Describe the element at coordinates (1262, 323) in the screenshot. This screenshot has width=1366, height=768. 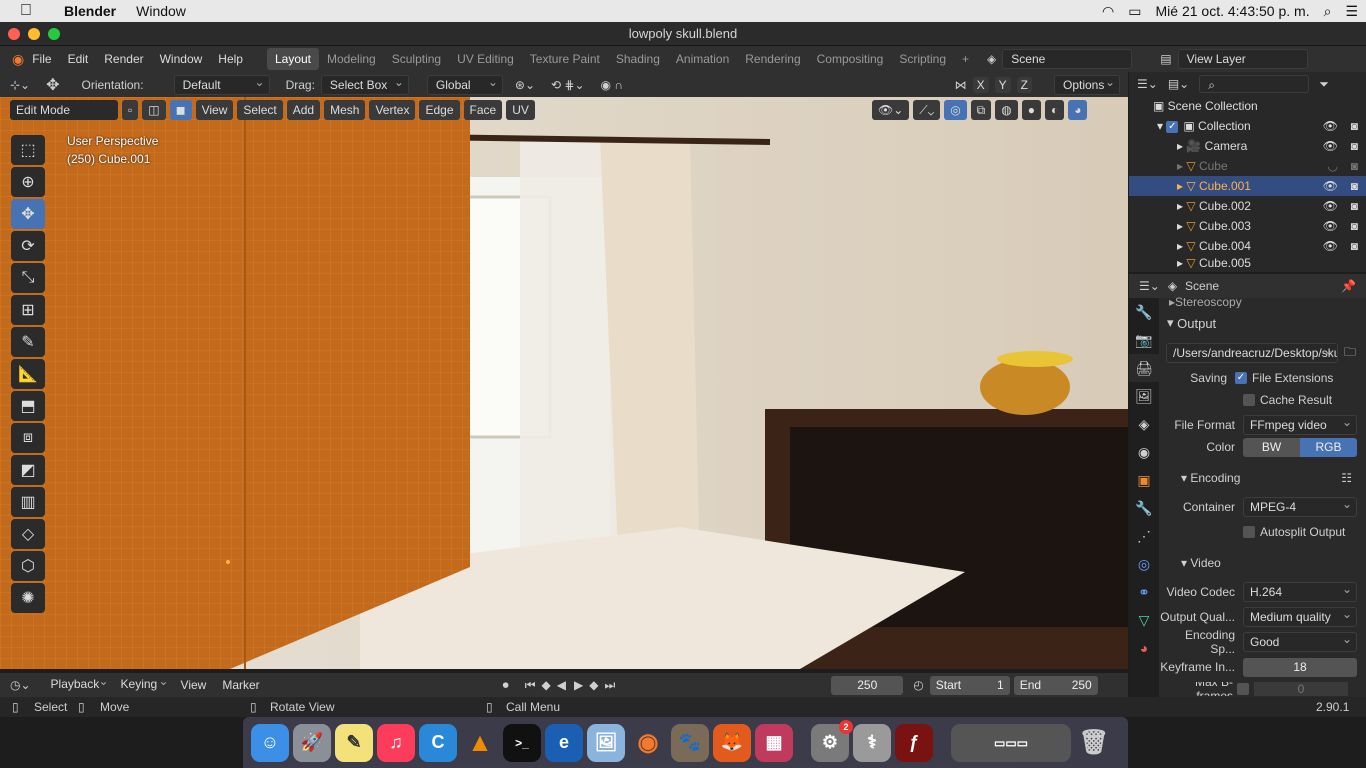
I see `output-panel-header: ▾ Output` at that location.